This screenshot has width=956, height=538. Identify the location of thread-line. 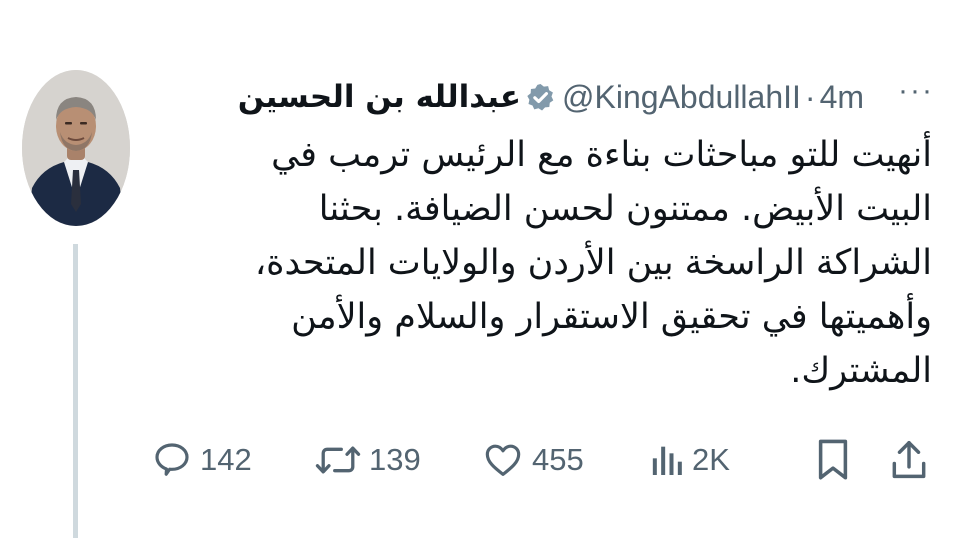
(75, 391).